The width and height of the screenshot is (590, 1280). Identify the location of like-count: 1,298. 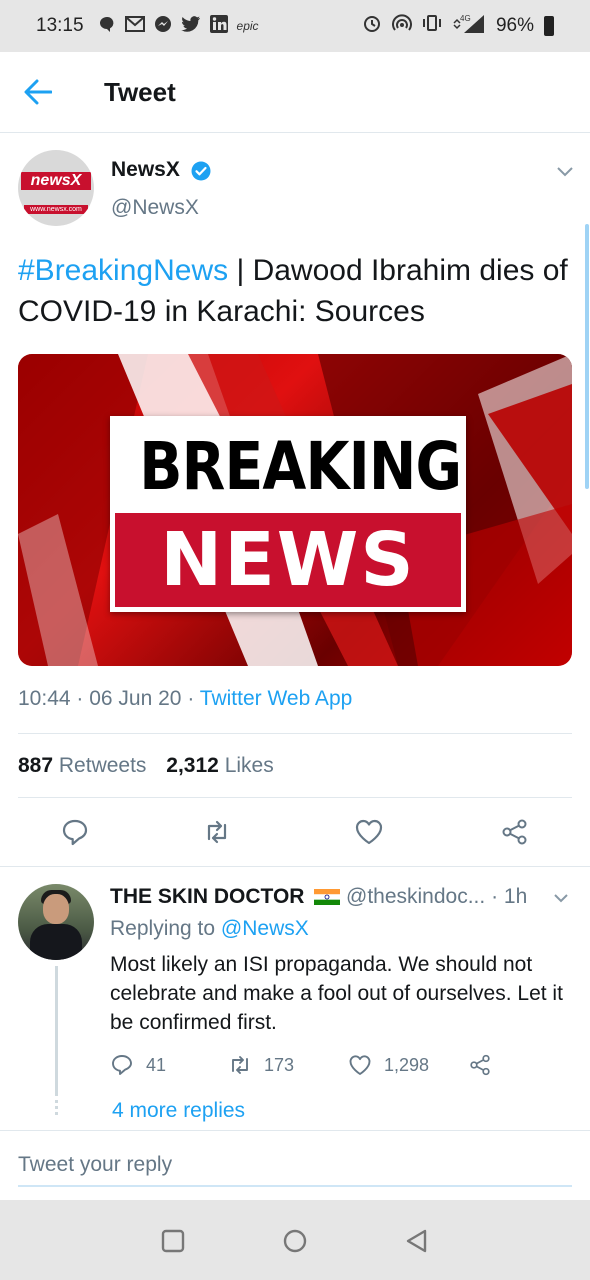
(407, 1064).